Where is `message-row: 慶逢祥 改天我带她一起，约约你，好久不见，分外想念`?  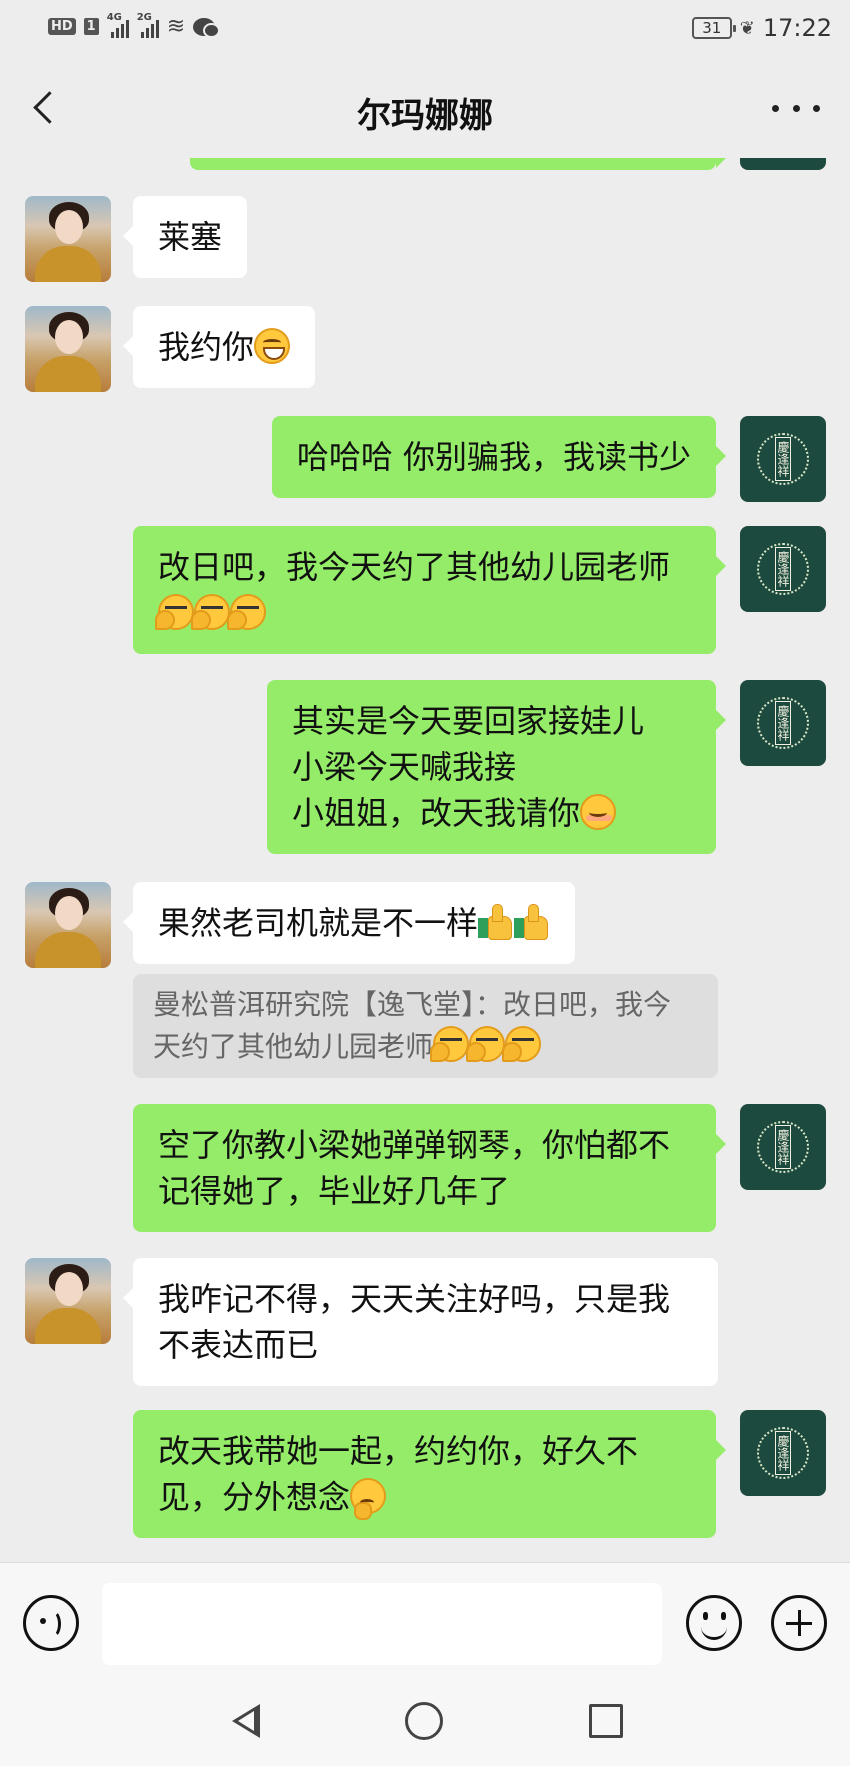
message-row: 慶逢祥 改天我带她一起，约约你，好久不见，分外想念 is located at coordinates (425, 1476).